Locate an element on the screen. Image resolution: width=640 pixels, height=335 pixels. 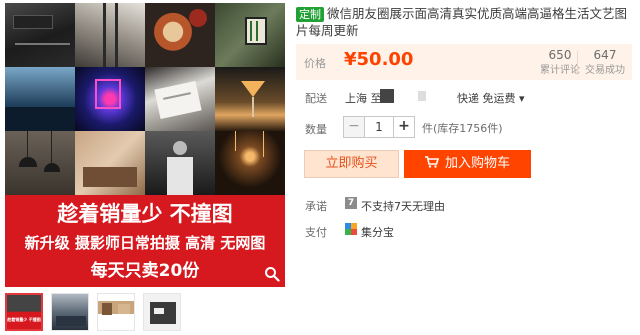
collage-tile-bar is located at coordinates (250, 163).